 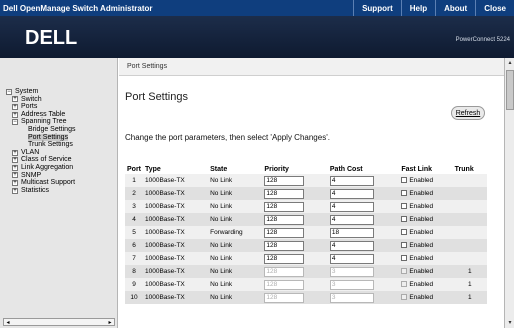 What do you see at coordinates (455, 8) in the screenshot?
I see `about-link: About` at bounding box center [455, 8].